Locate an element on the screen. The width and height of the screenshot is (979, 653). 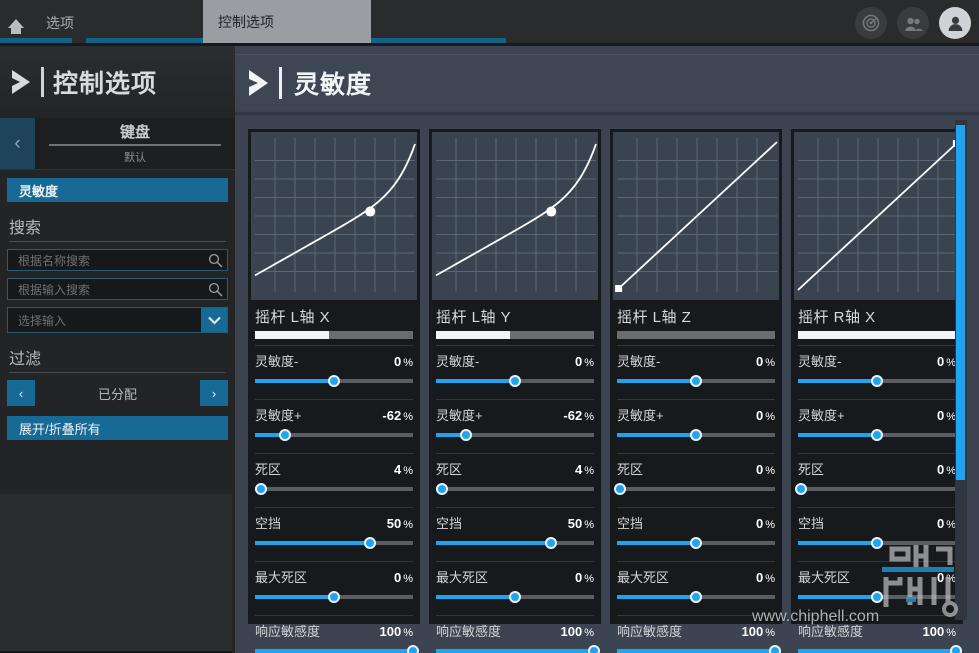
slider-value: 4% is located at coordinates (403, 469).